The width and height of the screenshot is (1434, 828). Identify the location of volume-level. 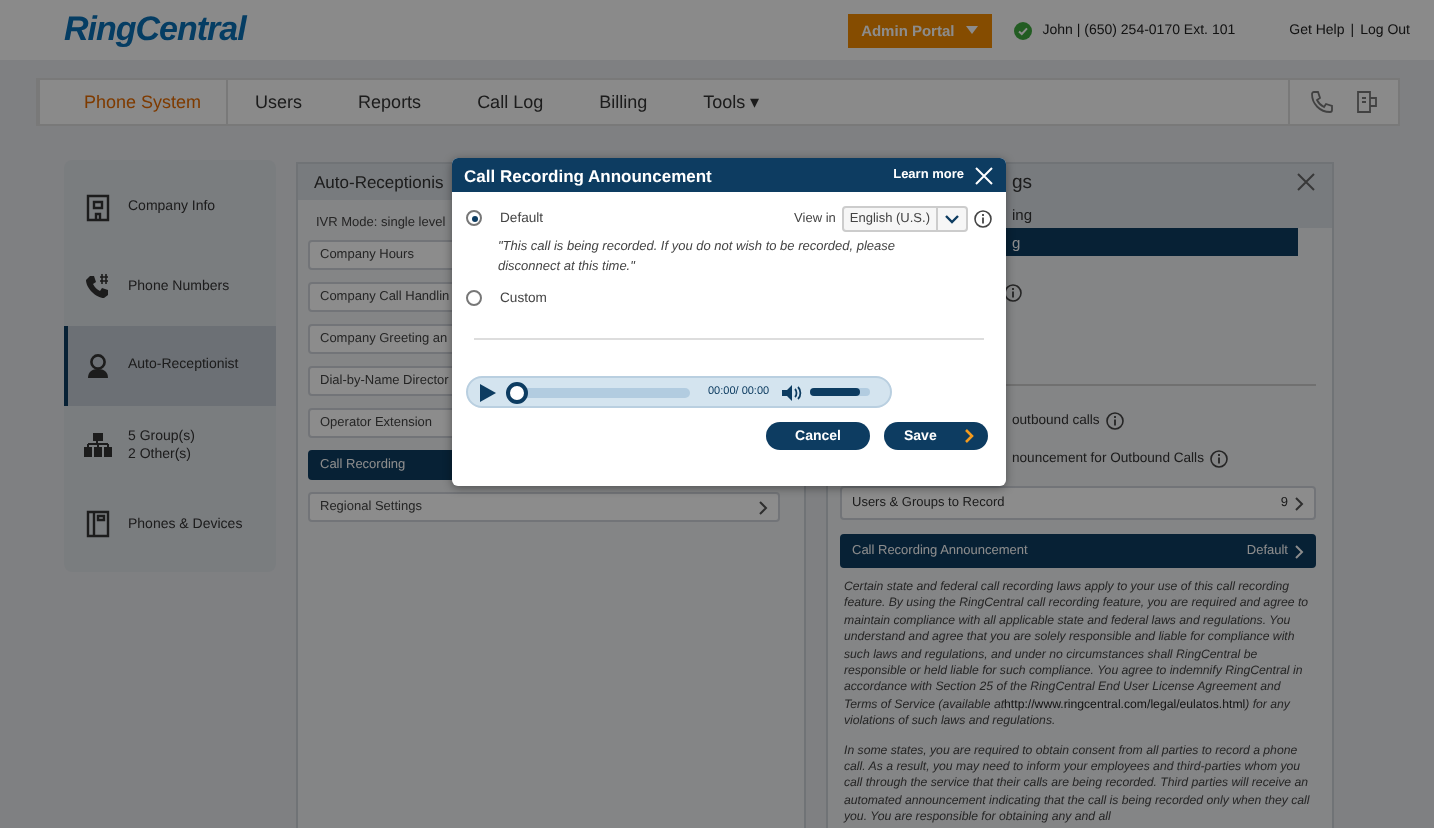
(835, 392).